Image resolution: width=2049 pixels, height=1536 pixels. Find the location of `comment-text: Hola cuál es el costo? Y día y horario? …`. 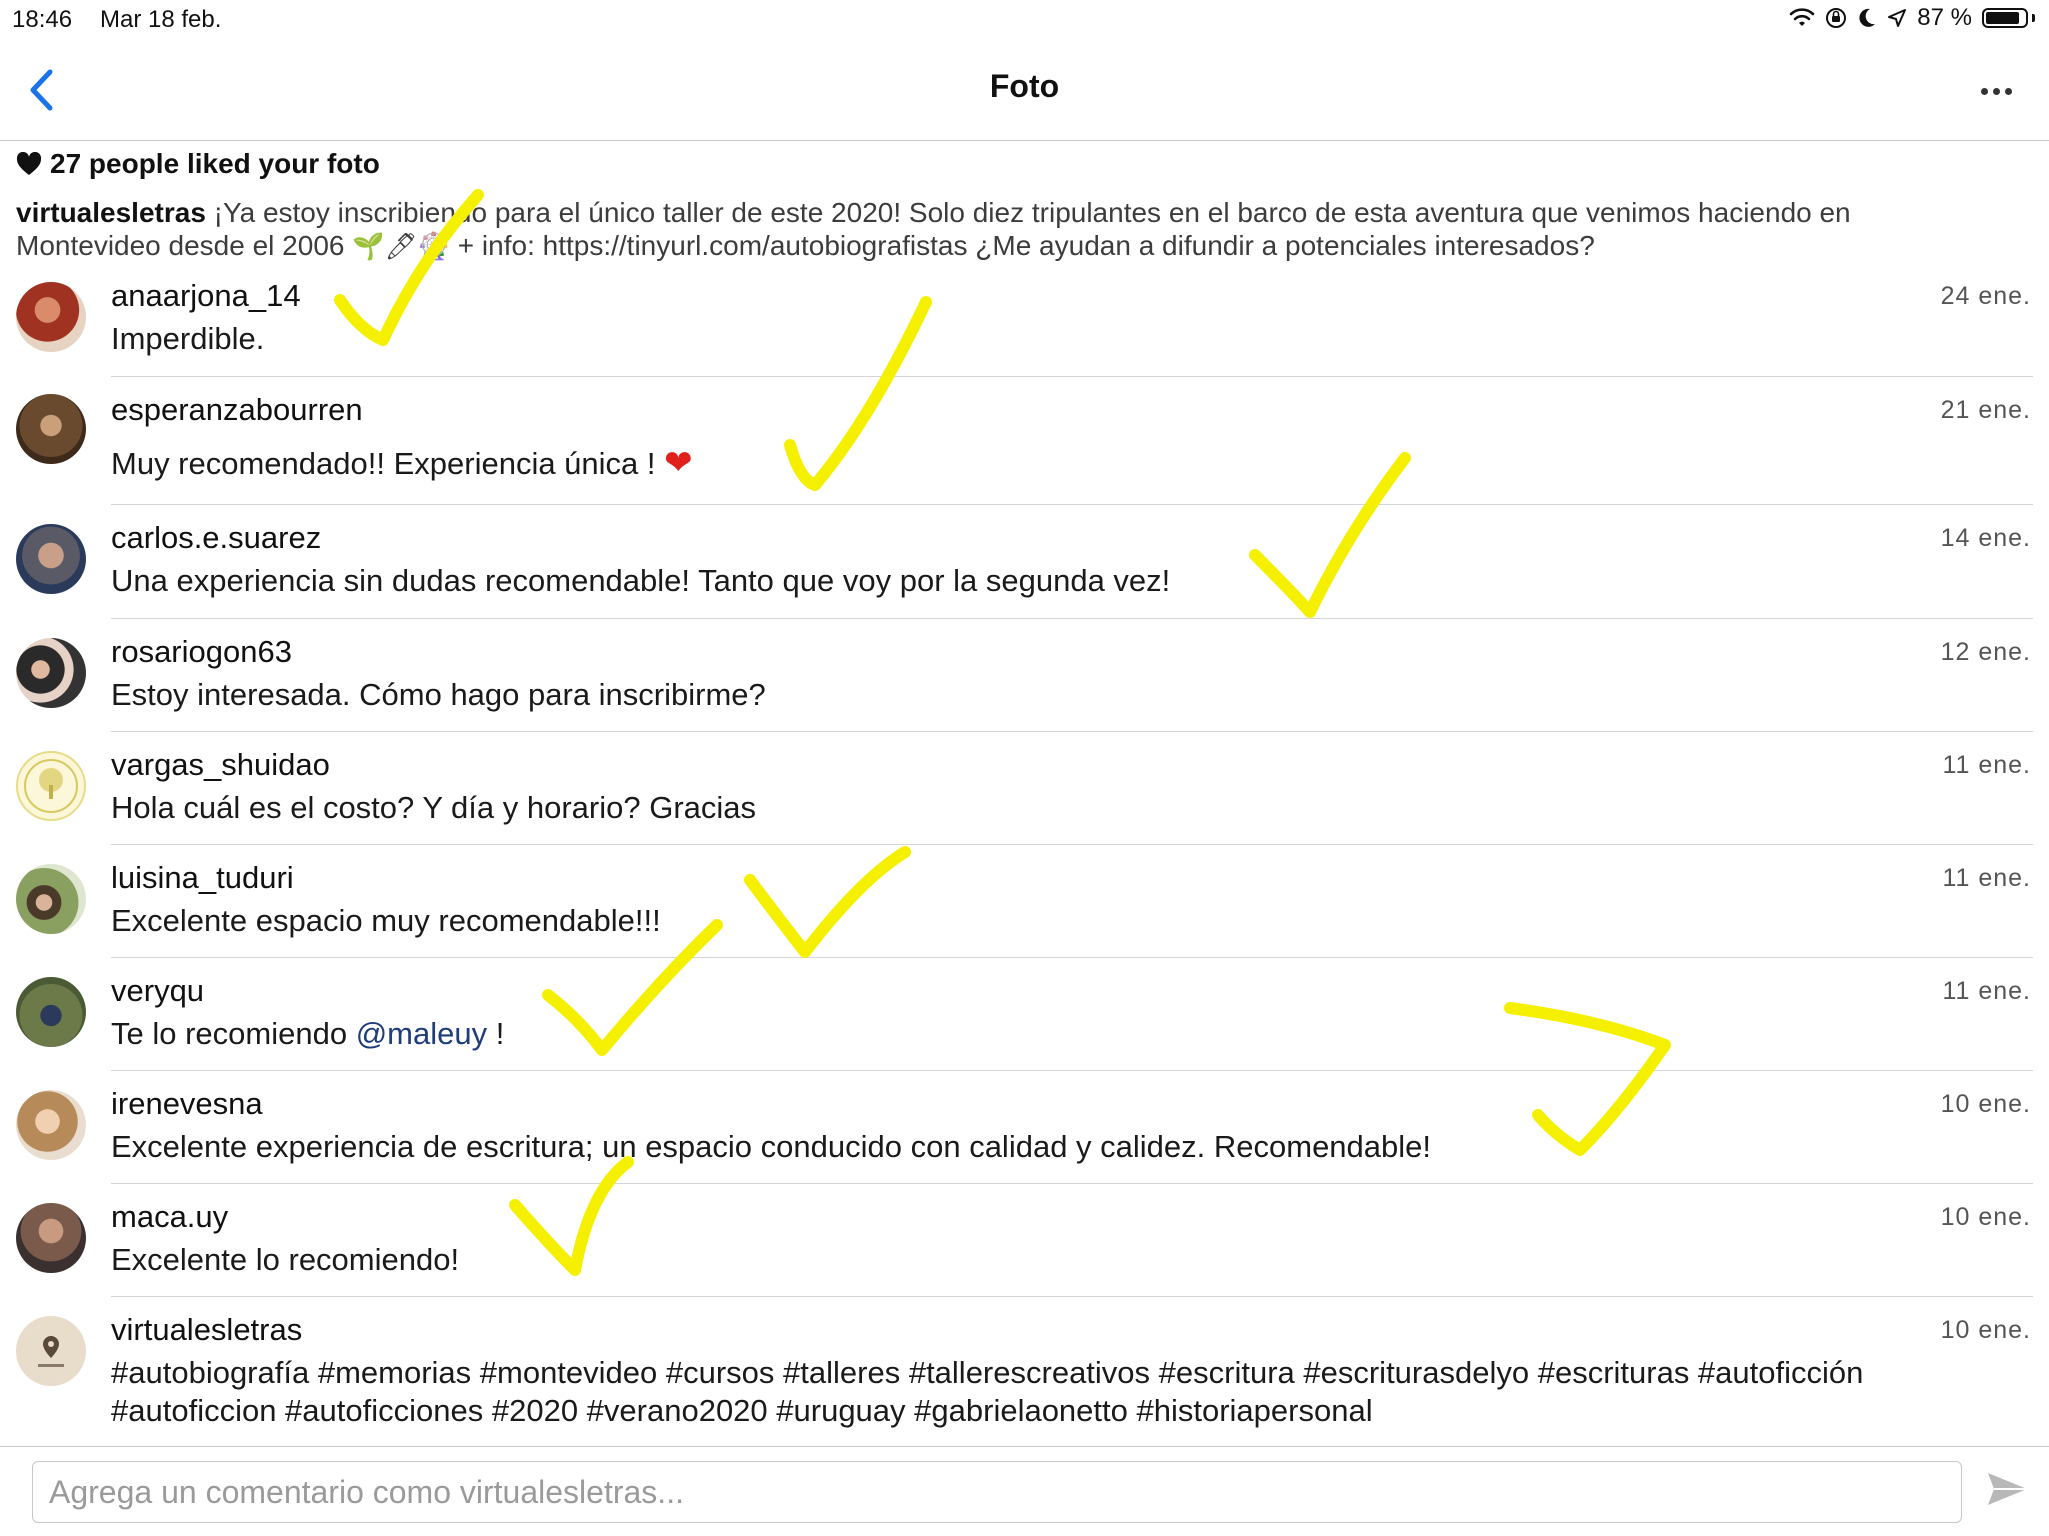

comment-text: Hola cuál es el costo? Y día y horario? … is located at coordinates (434, 807).